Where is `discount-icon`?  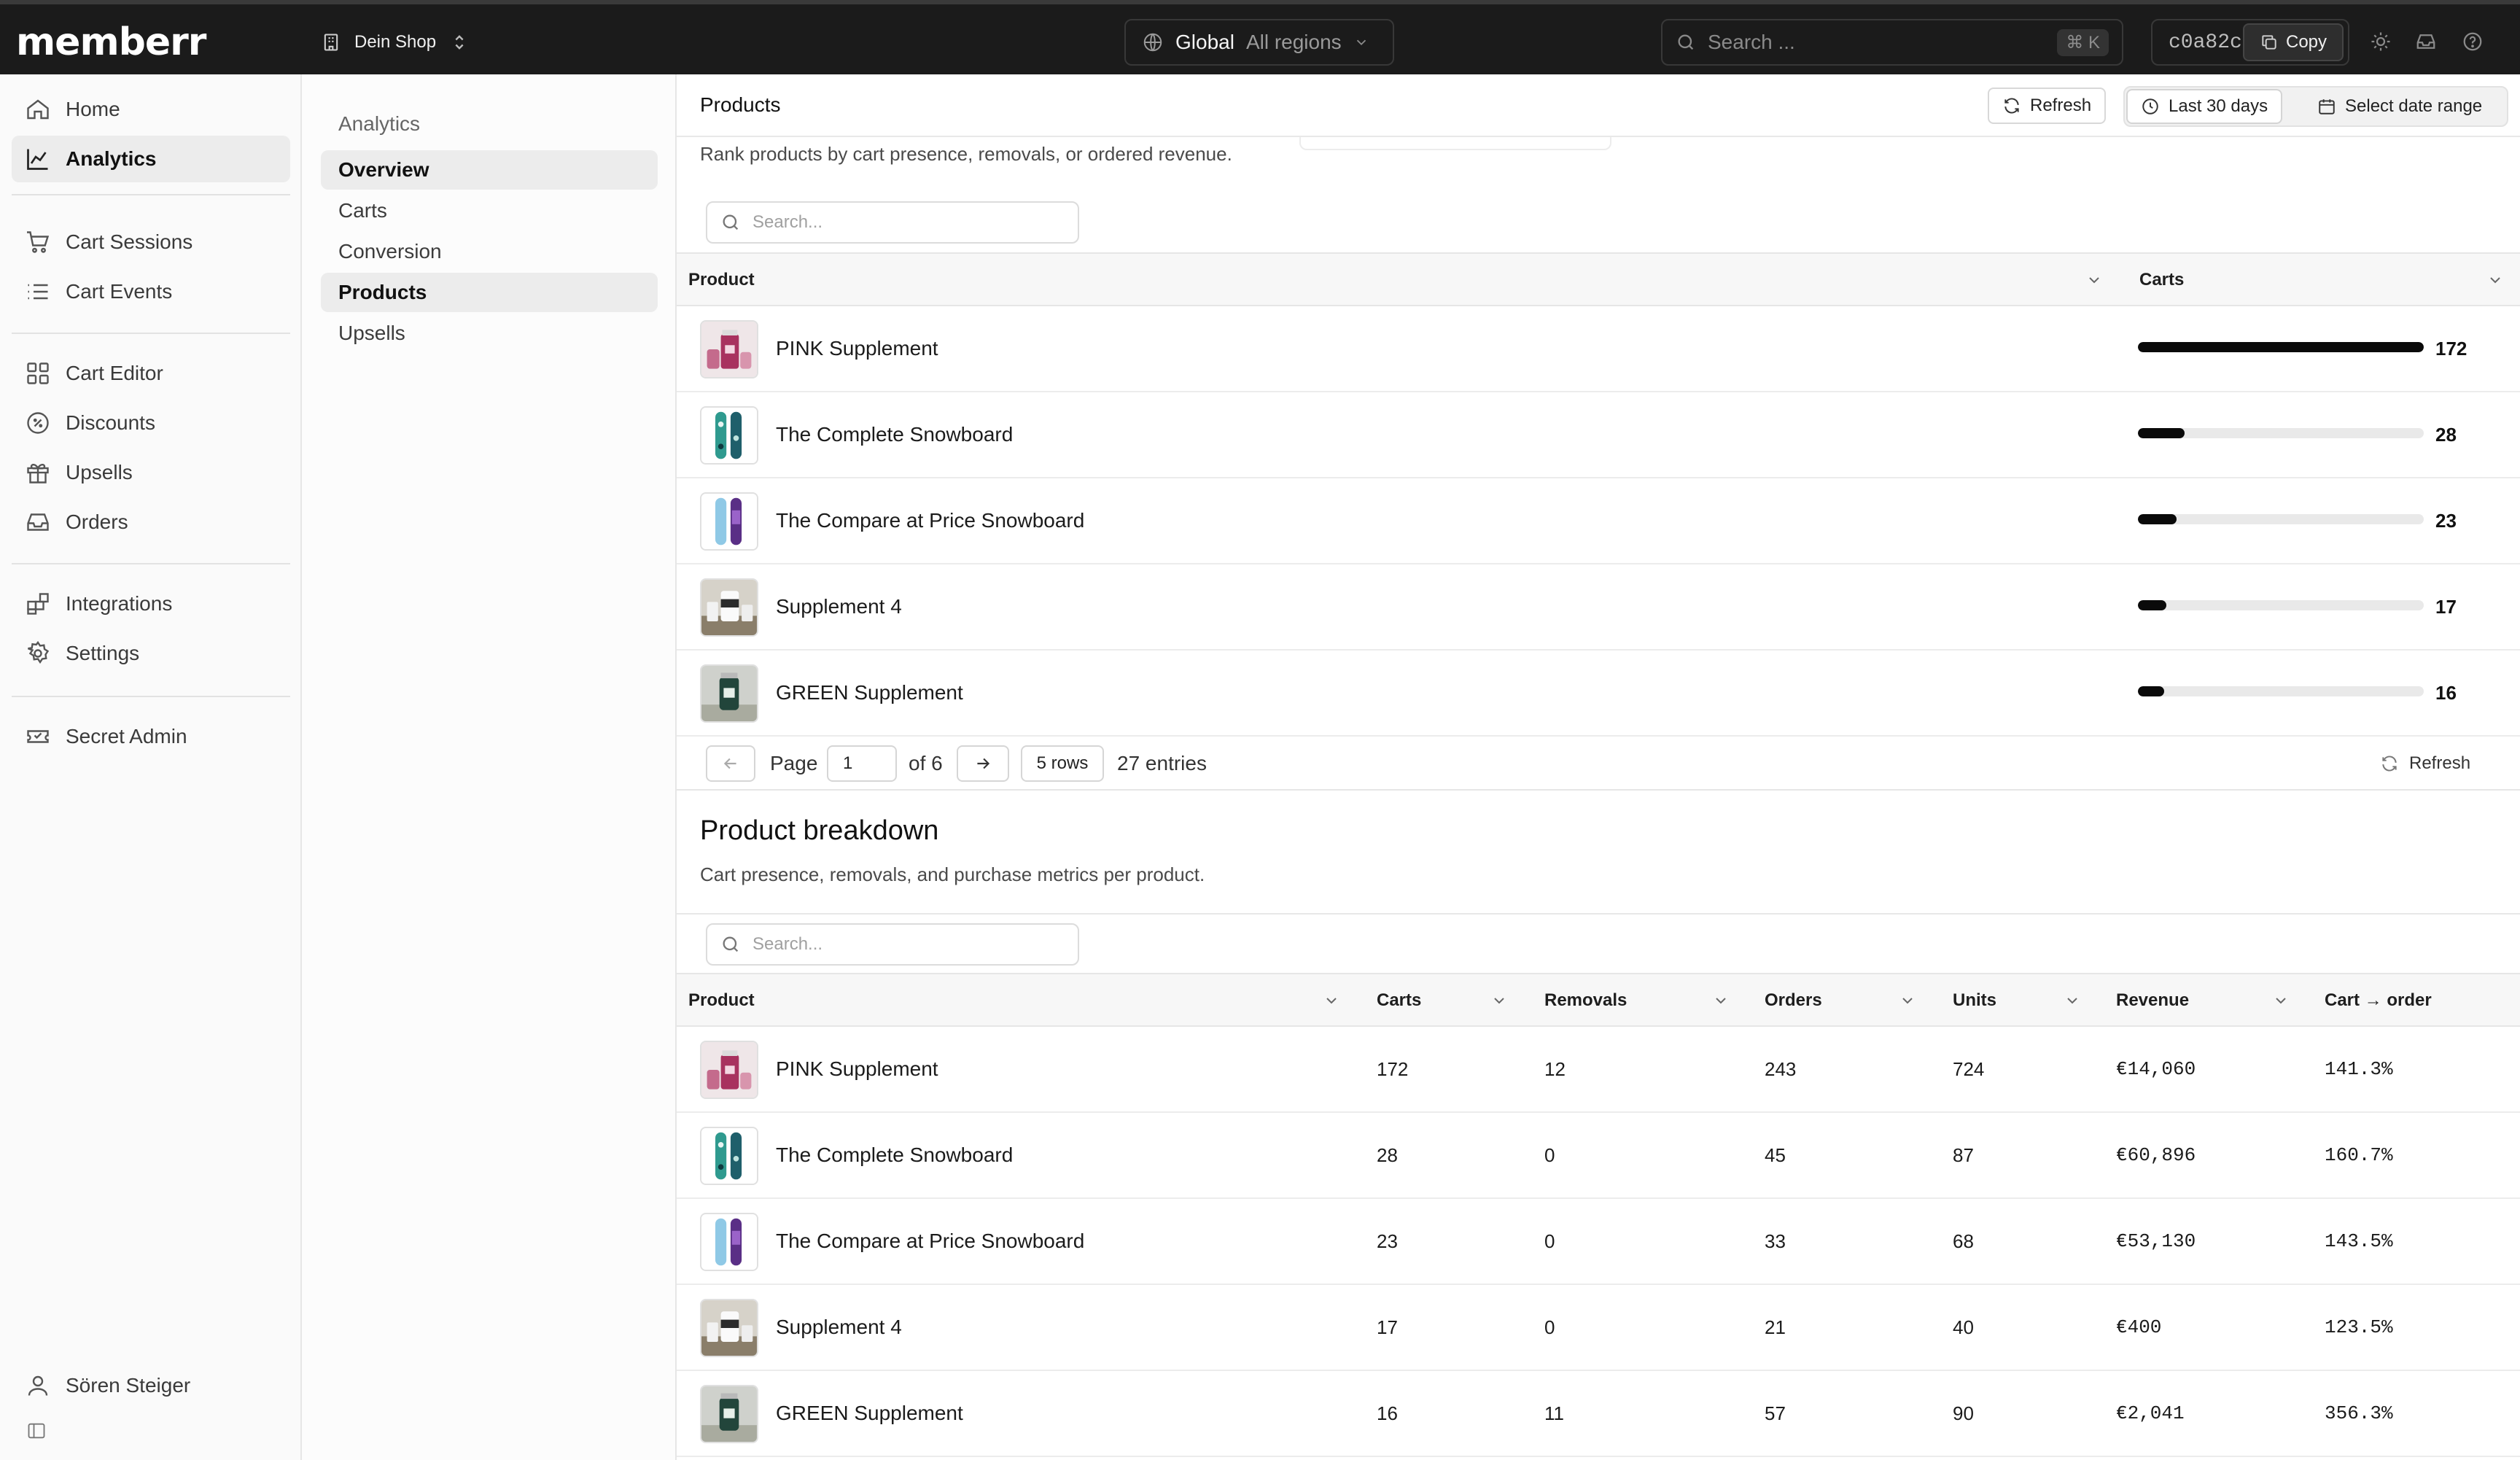
discount-icon is located at coordinates (38, 423).